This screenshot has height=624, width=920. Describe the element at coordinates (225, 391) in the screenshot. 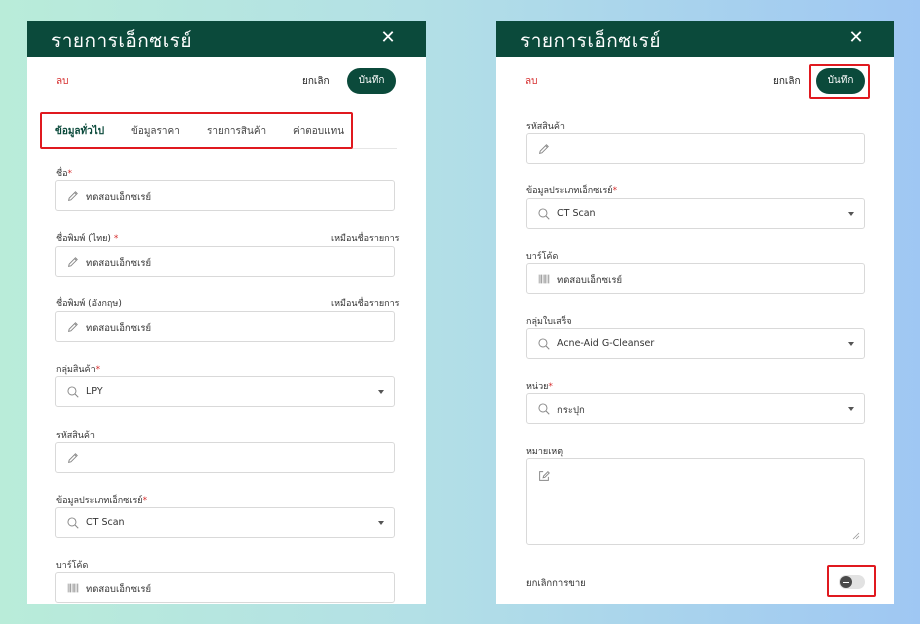

I see `product-group-select: LPY` at that location.